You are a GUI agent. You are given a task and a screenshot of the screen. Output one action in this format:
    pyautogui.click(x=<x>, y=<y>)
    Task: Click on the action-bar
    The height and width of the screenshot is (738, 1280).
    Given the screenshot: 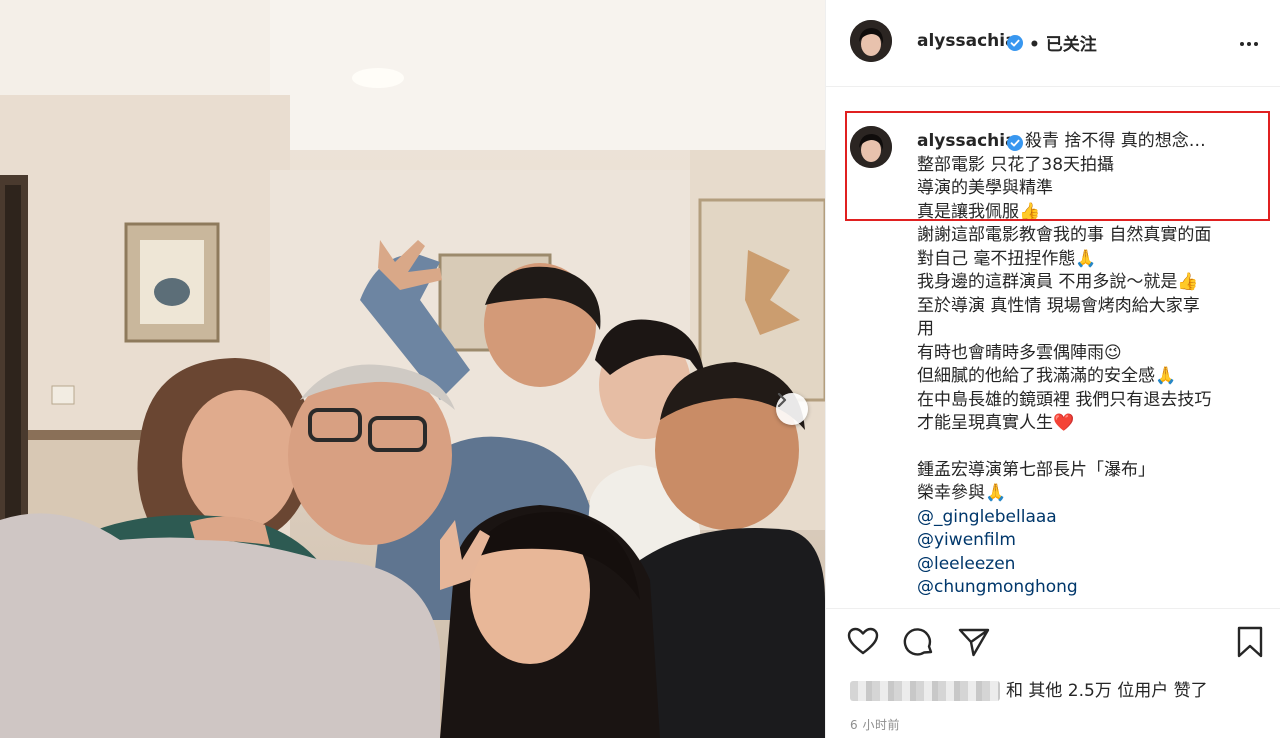 What is the action you would take?
    pyautogui.click(x=1053, y=638)
    